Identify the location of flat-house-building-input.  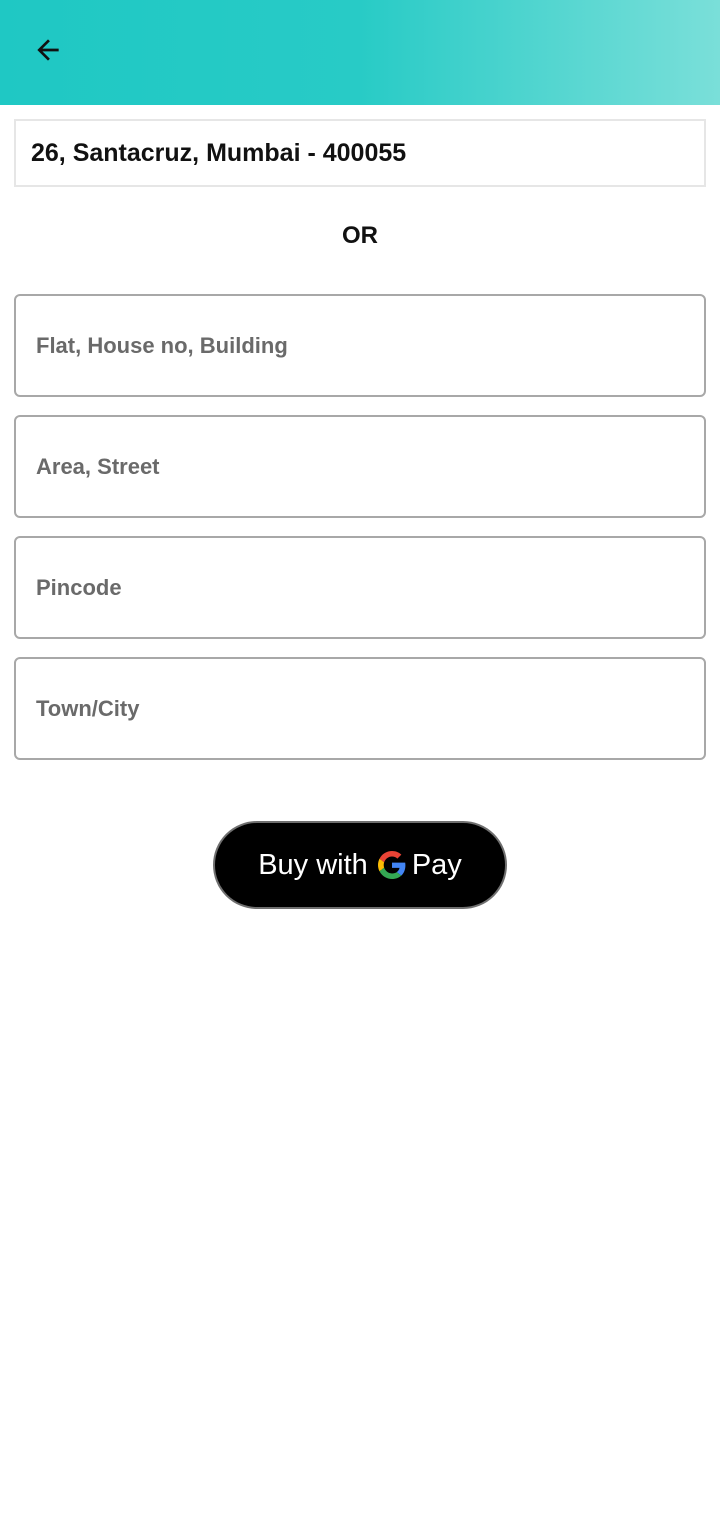
(360, 345).